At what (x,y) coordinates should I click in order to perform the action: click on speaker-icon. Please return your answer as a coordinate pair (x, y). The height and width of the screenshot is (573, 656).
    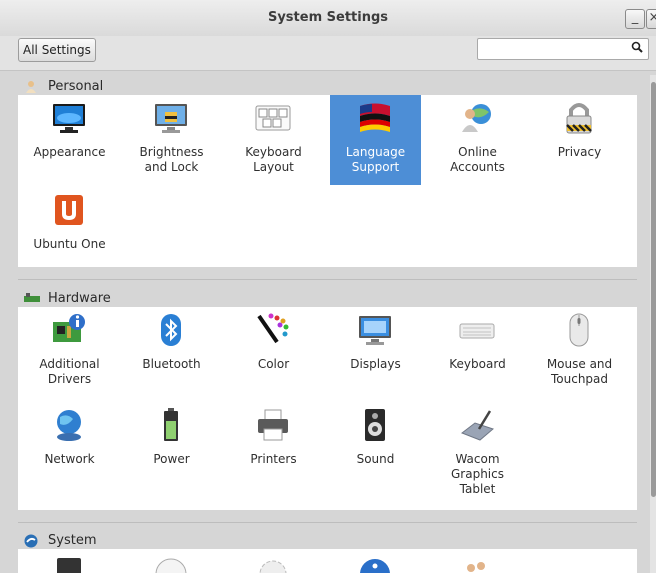
    Looking at the image, I should click on (375, 425).